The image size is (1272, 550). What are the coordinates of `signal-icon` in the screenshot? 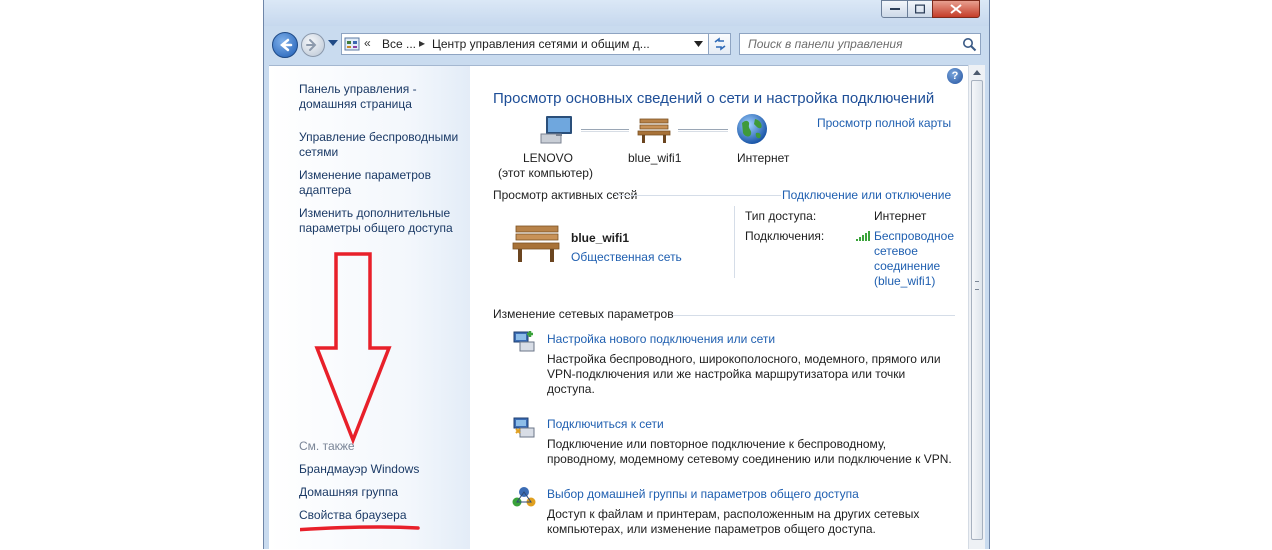 It's located at (863, 236).